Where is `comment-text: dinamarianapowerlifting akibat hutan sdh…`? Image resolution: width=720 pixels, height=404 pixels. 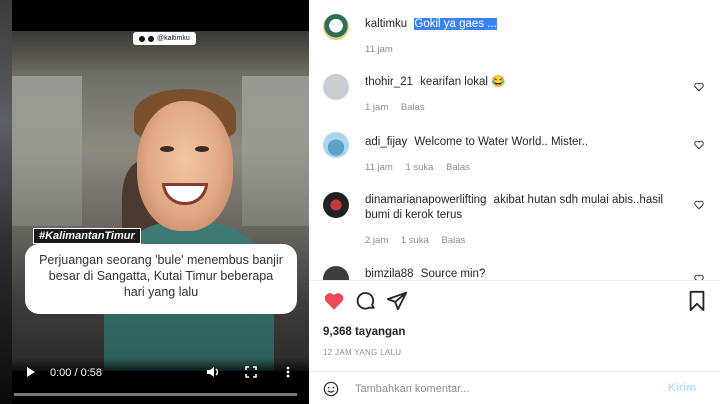 comment-text: dinamarianapowerlifting akibat hutan sdh… is located at coordinates (525, 208).